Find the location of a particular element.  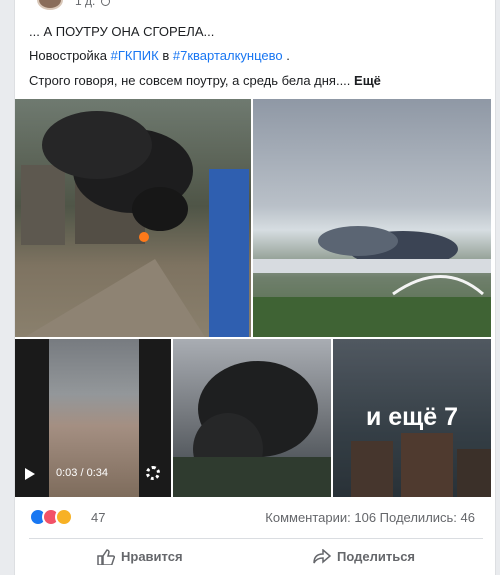

gear-icon is located at coordinates (153, 473).